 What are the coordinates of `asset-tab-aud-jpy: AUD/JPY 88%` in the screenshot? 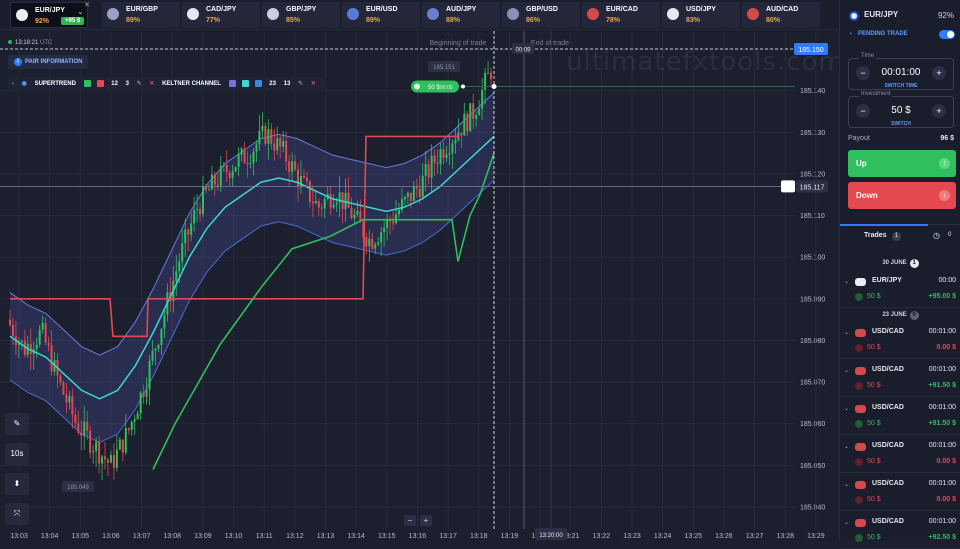 It's located at (461, 15).